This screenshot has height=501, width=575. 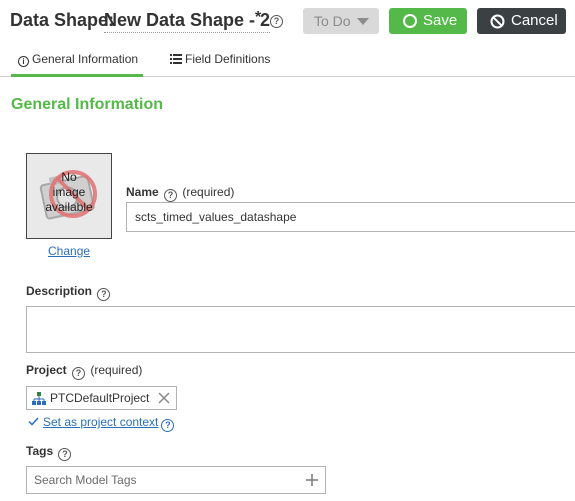 What do you see at coordinates (410, 21) in the screenshot?
I see `circle-icon` at bounding box center [410, 21].